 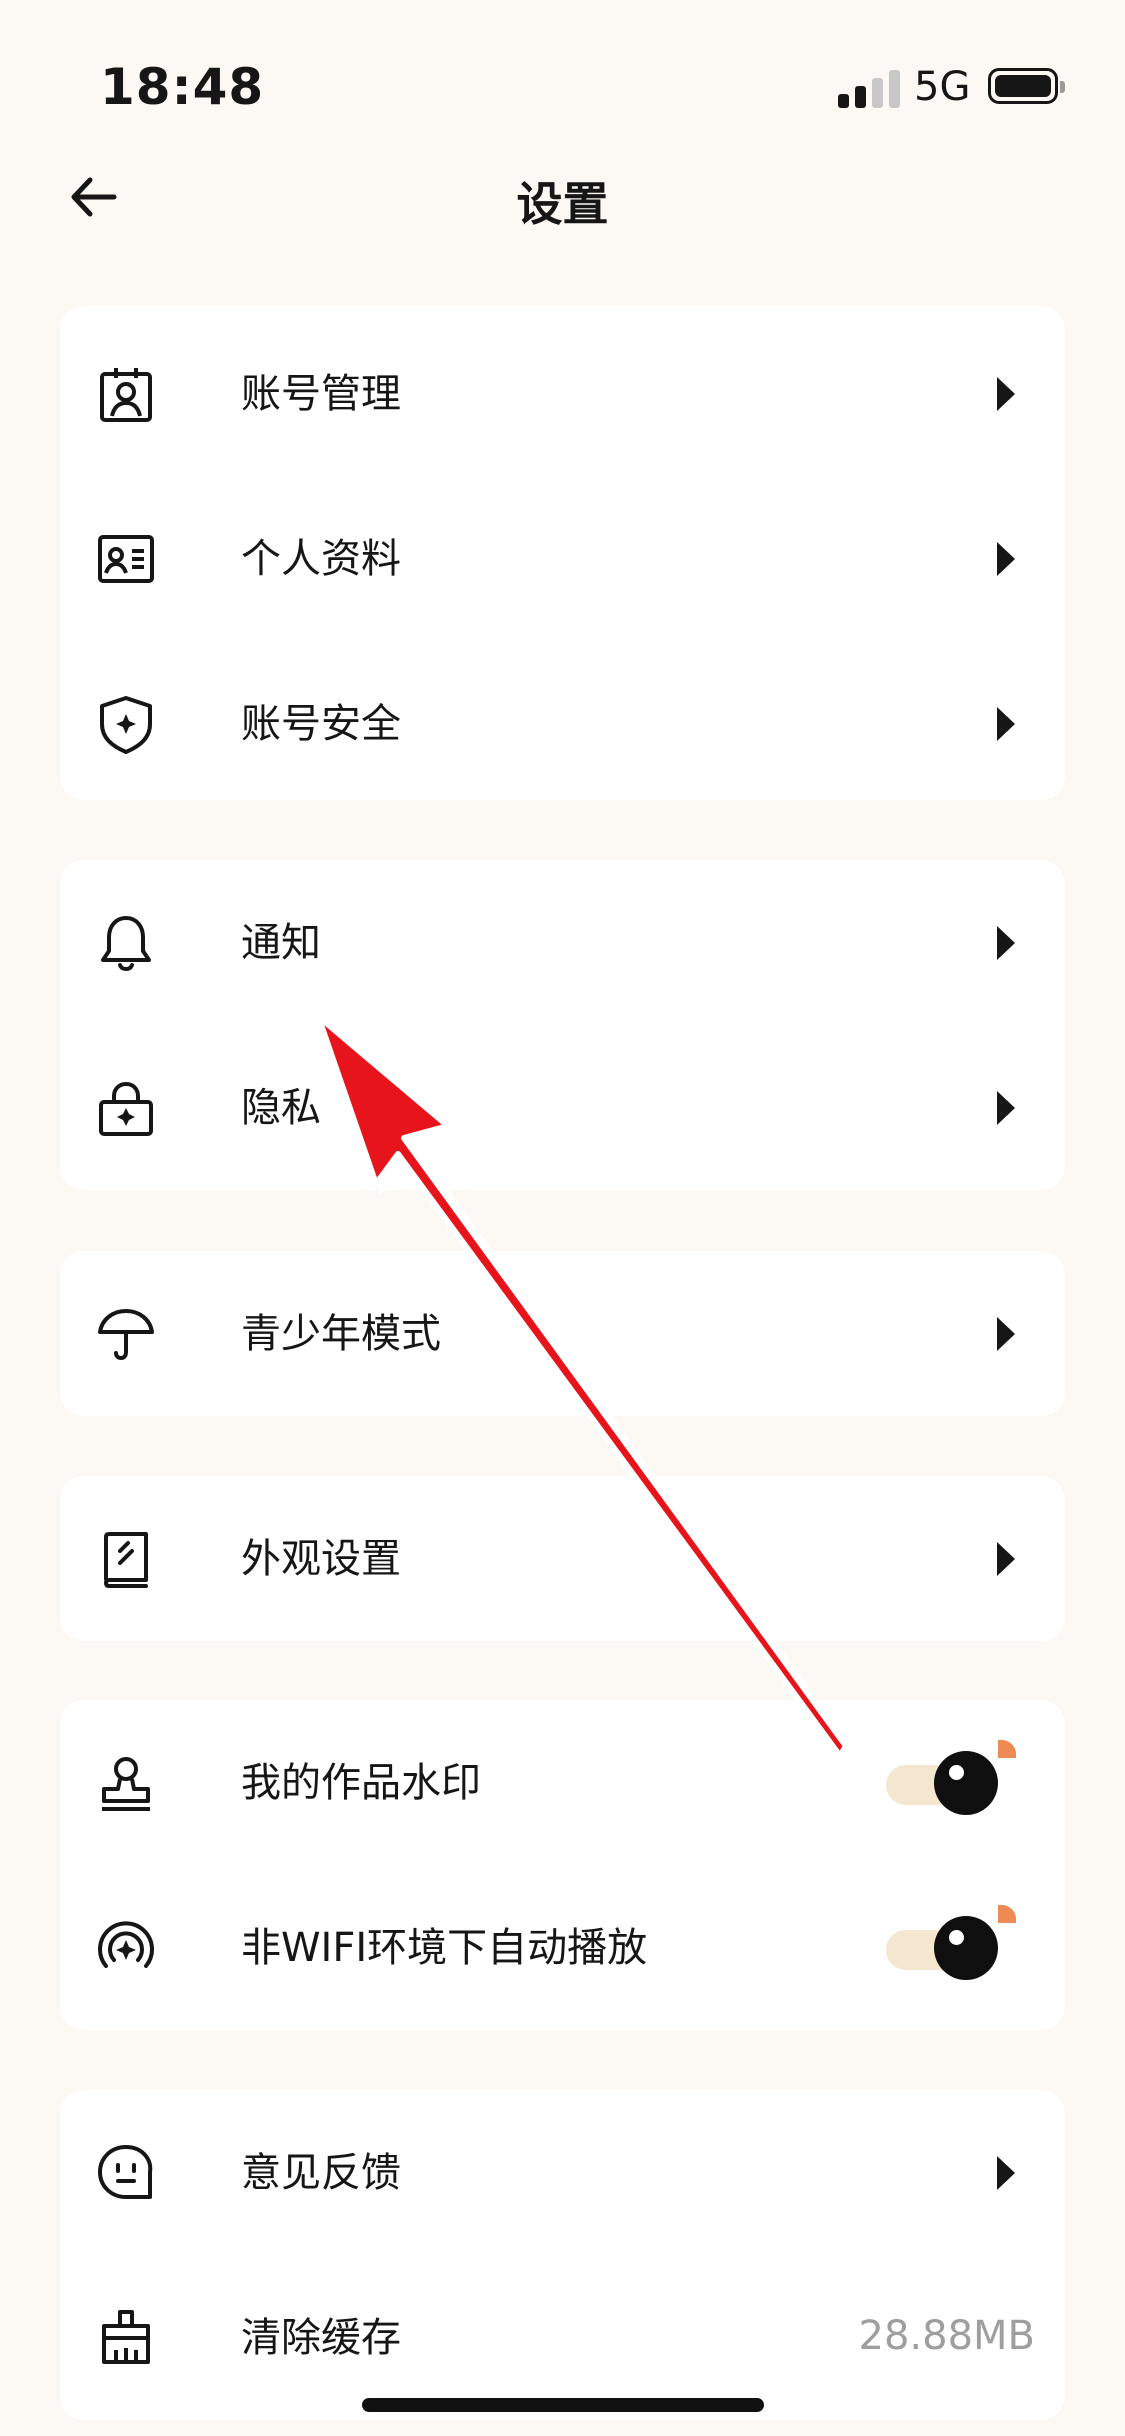 What do you see at coordinates (562, 1025) in the screenshot?
I see `settings-group-notify-privacy: 通知 隐私` at bounding box center [562, 1025].